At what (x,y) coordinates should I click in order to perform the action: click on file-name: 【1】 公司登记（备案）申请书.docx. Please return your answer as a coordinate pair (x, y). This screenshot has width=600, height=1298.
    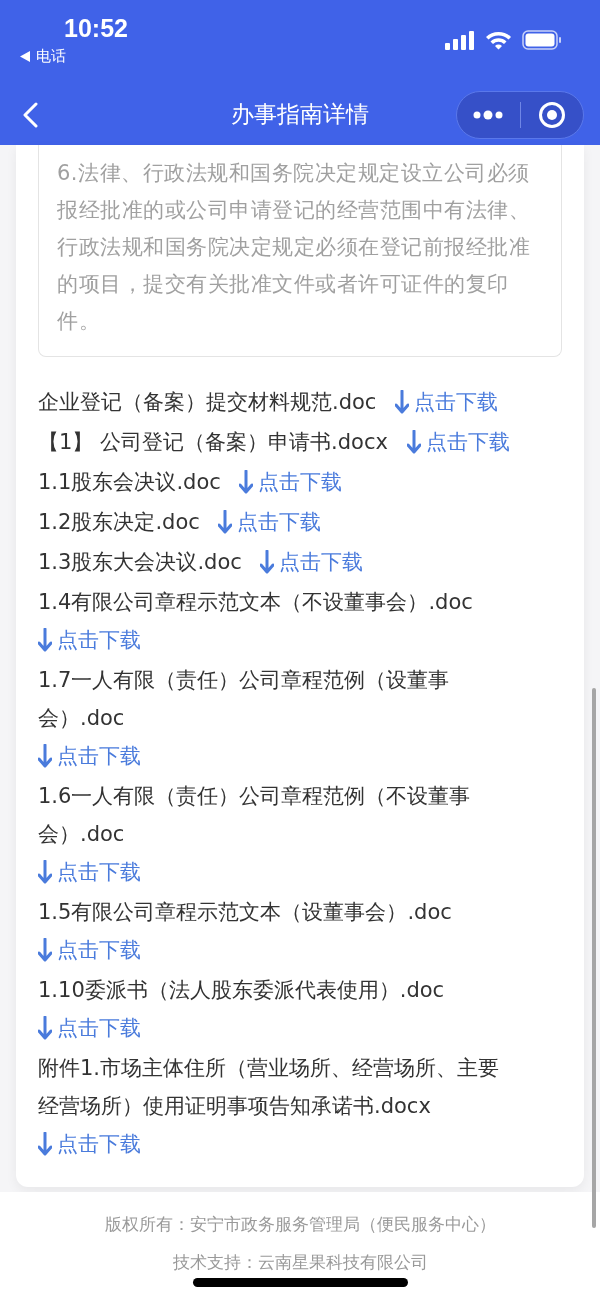
    Looking at the image, I should click on (213, 442).